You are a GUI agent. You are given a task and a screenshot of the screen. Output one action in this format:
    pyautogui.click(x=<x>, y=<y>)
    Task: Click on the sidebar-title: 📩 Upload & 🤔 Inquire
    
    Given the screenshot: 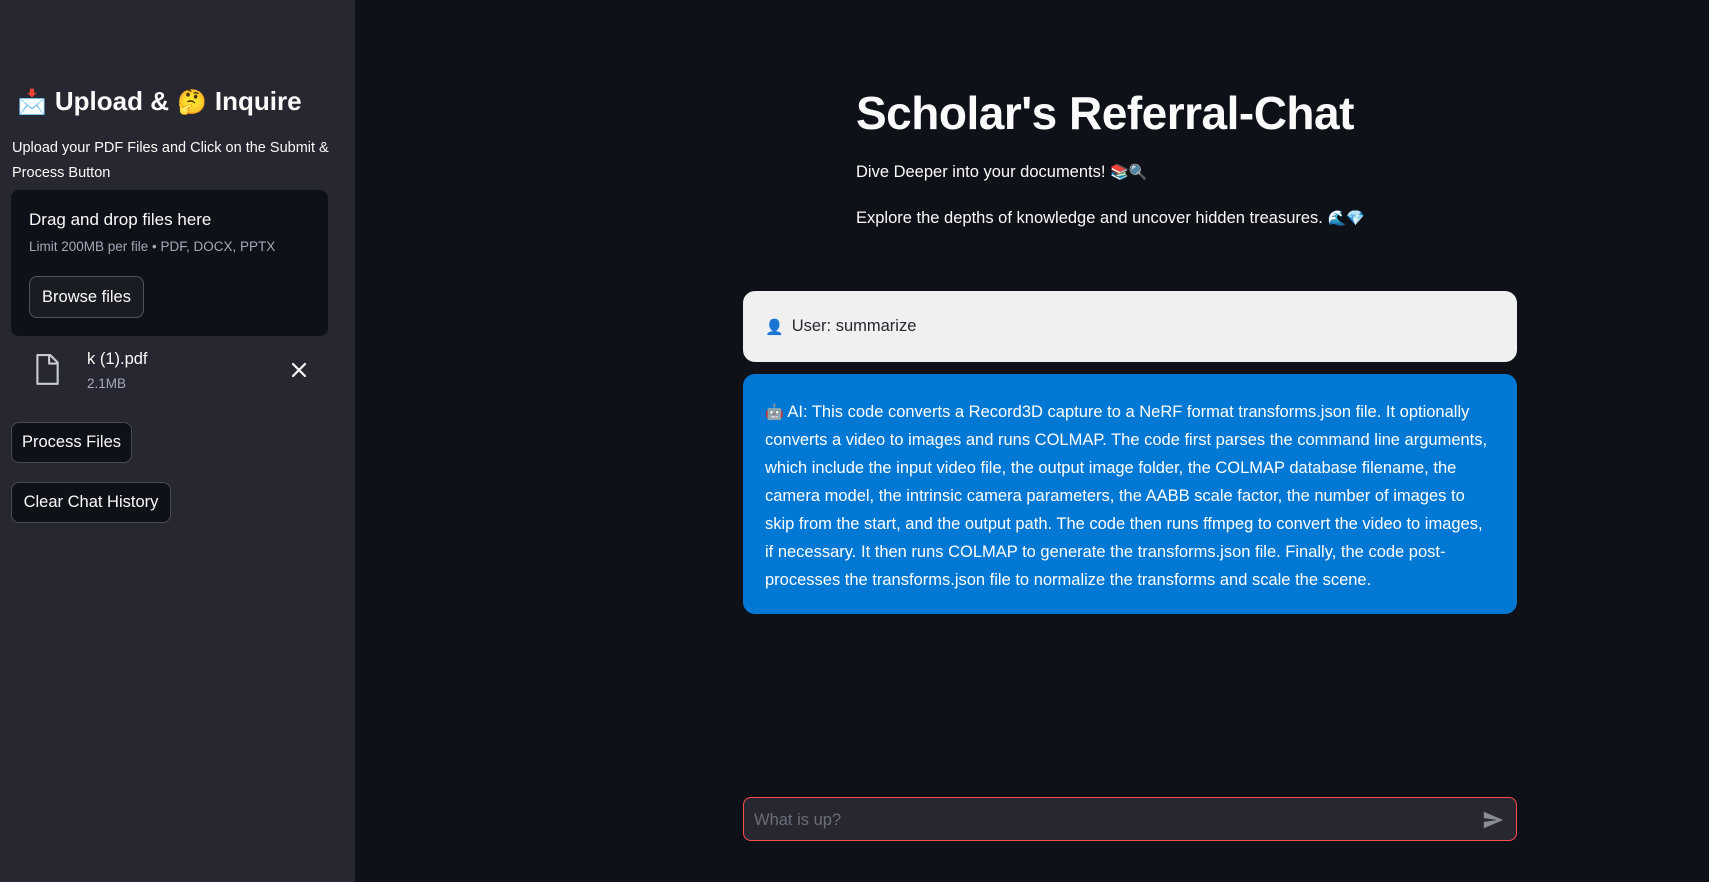 What is the action you would take?
    pyautogui.click(x=159, y=101)
    